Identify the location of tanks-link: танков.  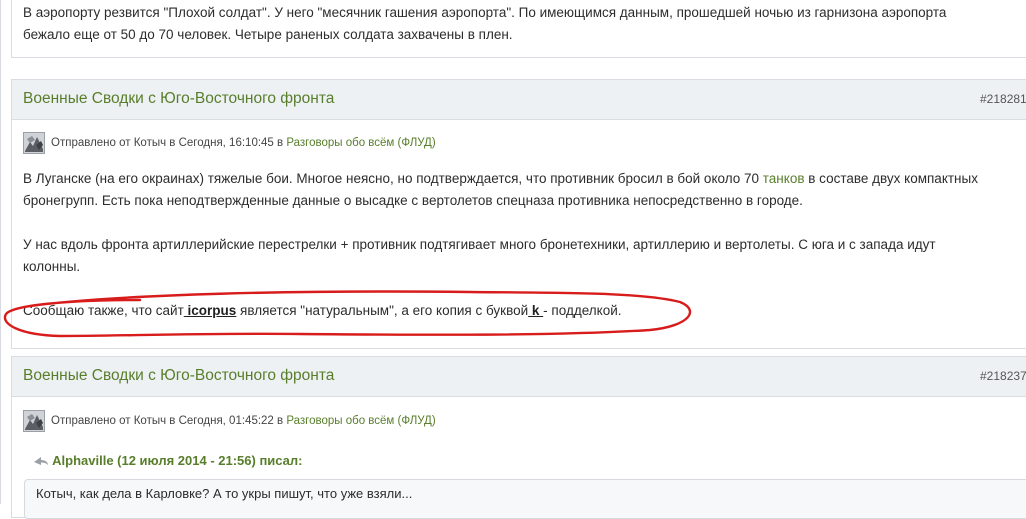
(784, 178).